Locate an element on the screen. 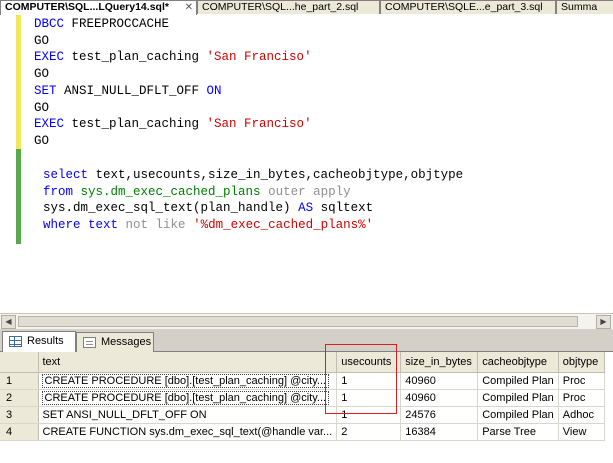 The height and width of the screenshot is (463, 613). tab-label: Results is located at coordinates (45, 341).